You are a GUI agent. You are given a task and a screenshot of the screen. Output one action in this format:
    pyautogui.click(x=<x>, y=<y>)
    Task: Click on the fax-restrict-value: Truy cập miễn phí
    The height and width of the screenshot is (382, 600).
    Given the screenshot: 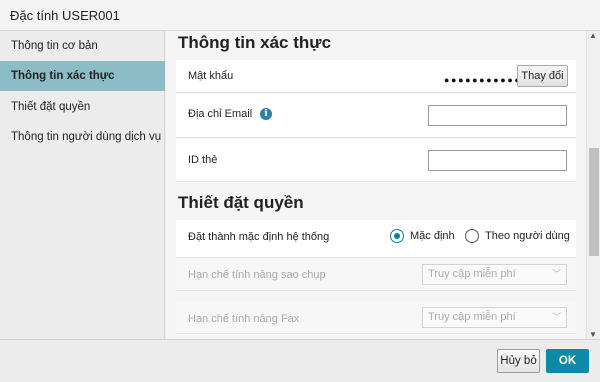 What is the action you would take?
    pyautogui.click(x=472, y=317)
    